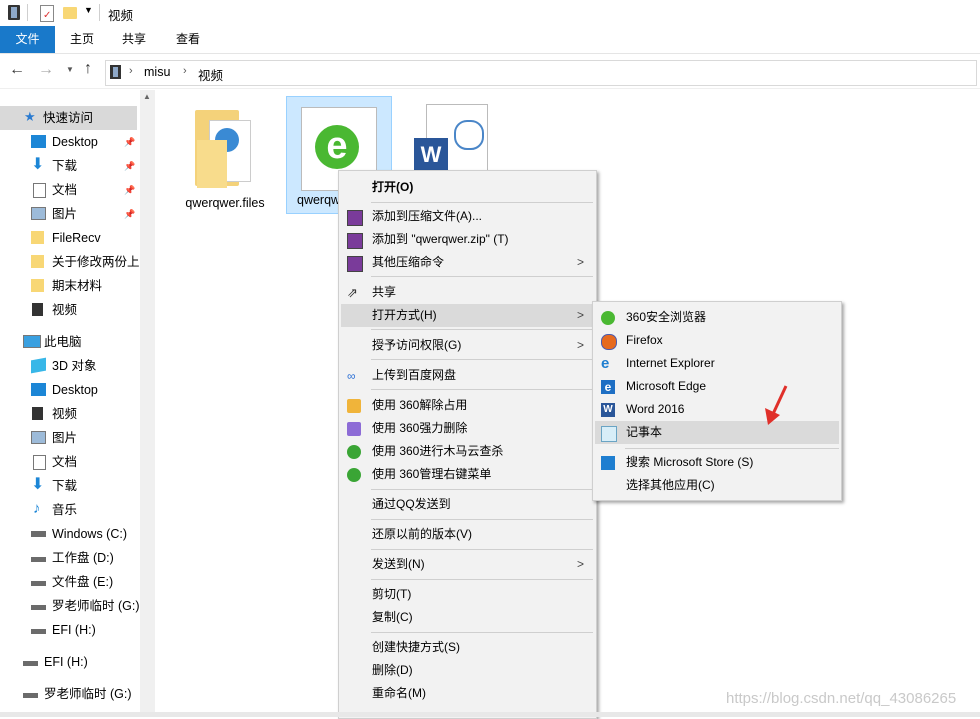  What do you see at coordinates (30, 116) in the screenshot?
I see `star-icon: ★` at bounding box center [30, 116].